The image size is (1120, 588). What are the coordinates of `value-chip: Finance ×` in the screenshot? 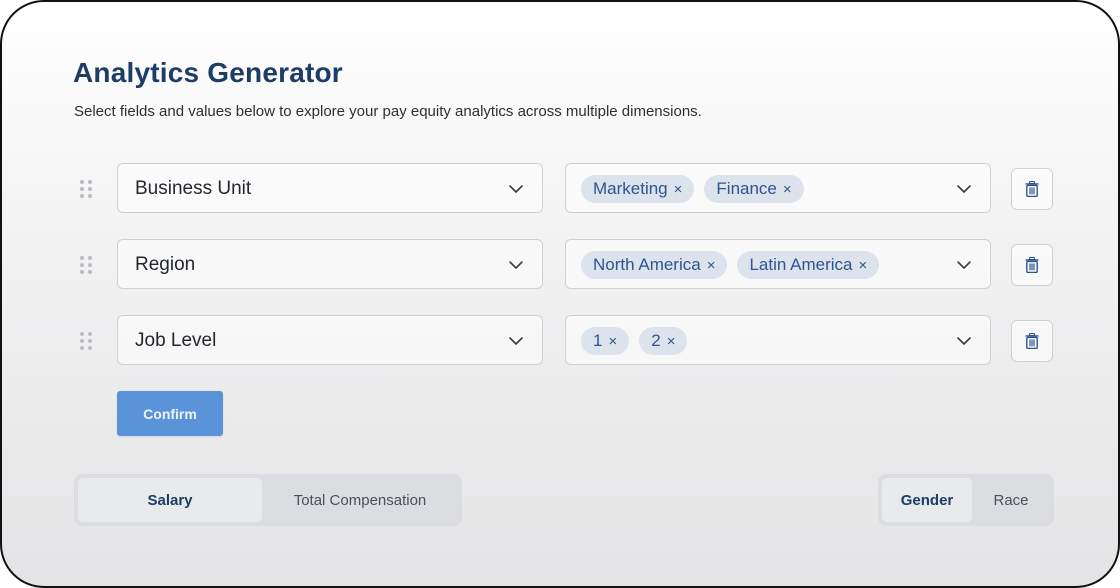 It's located at (754, 189).